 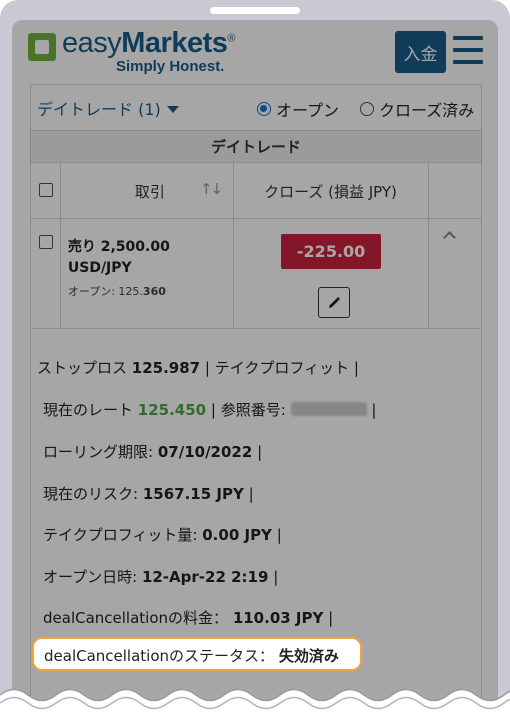 What do you see at coordinates (42, 47) in the screenshot?
I see `logo-icon` at bounding box center [42, 47].